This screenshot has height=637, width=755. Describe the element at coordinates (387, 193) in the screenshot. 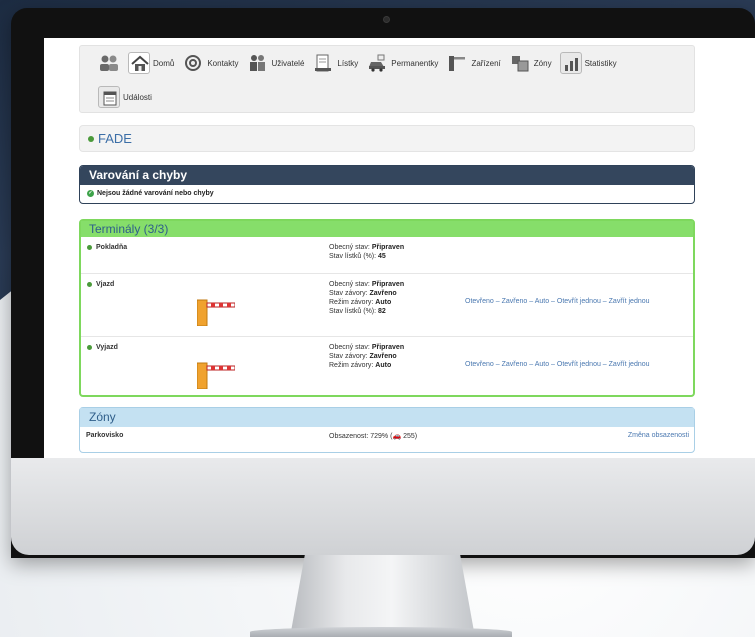

I see `warnings-body: ✓ Nejsou žádné varování nebo chyby` at that location.